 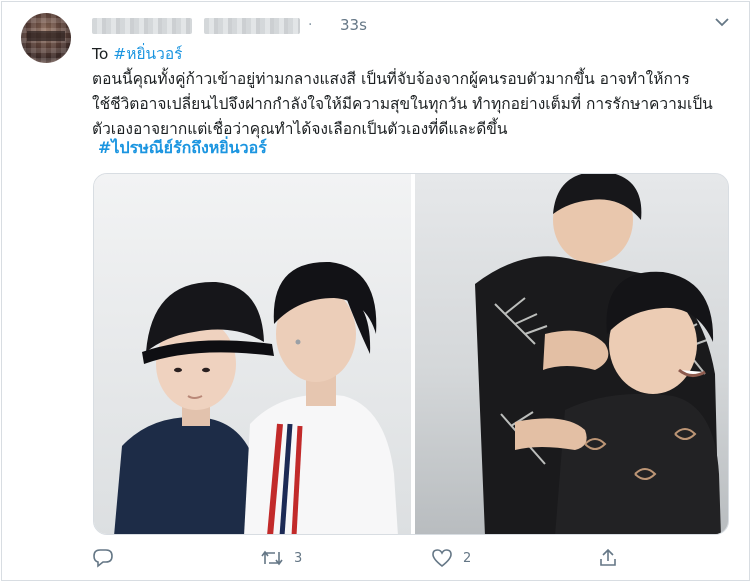 I want to click on reply-button, so click(x=103, y=558).